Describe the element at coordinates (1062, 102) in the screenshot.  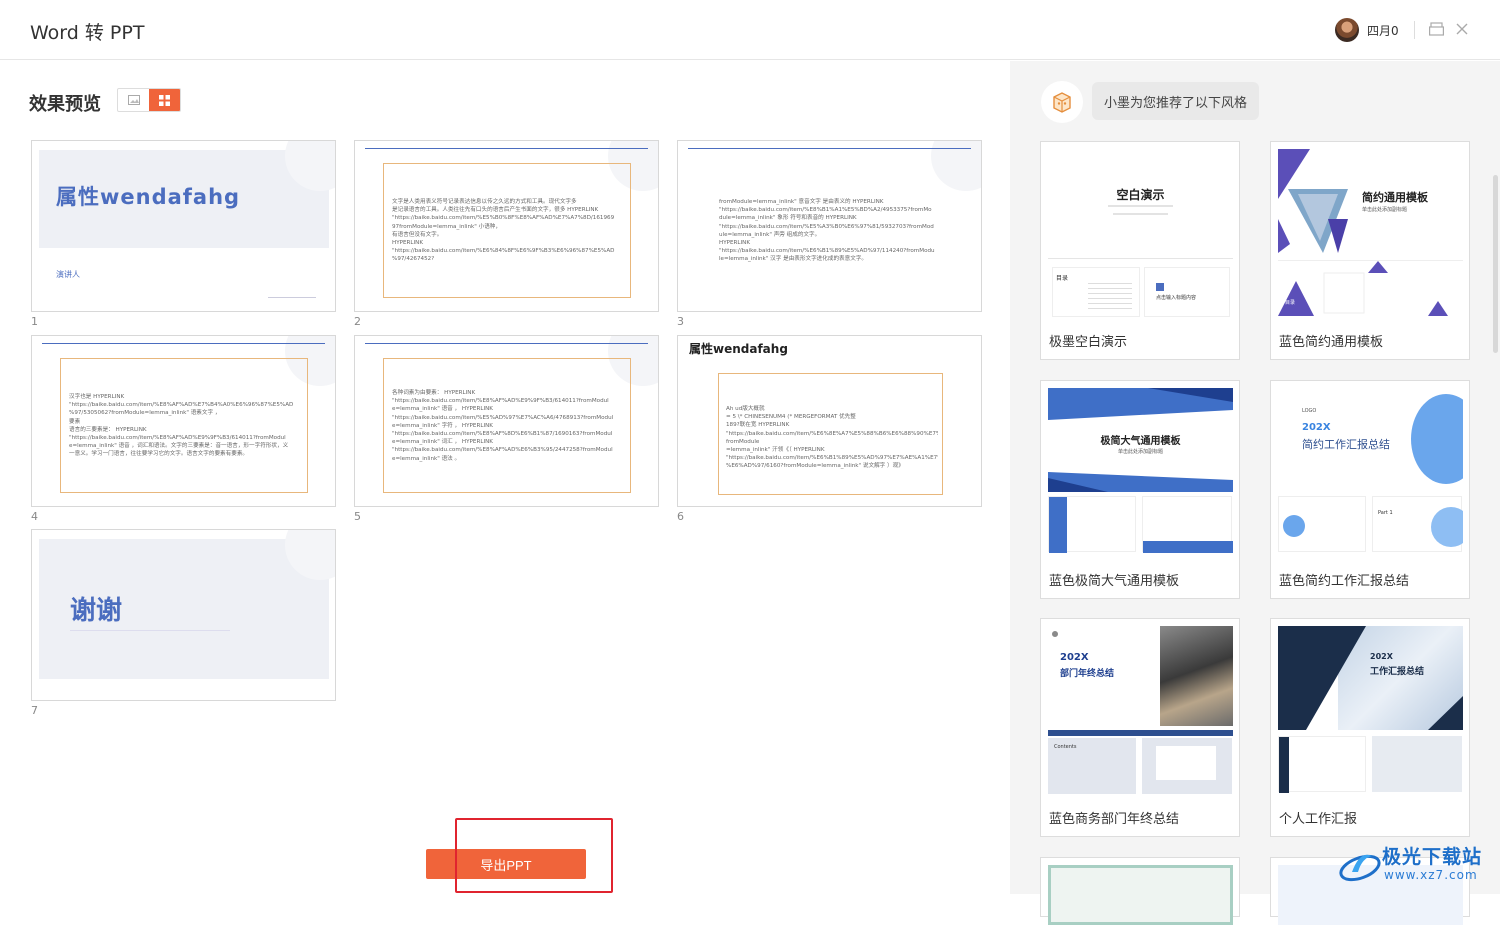
I see `assistant-icon` at that location.